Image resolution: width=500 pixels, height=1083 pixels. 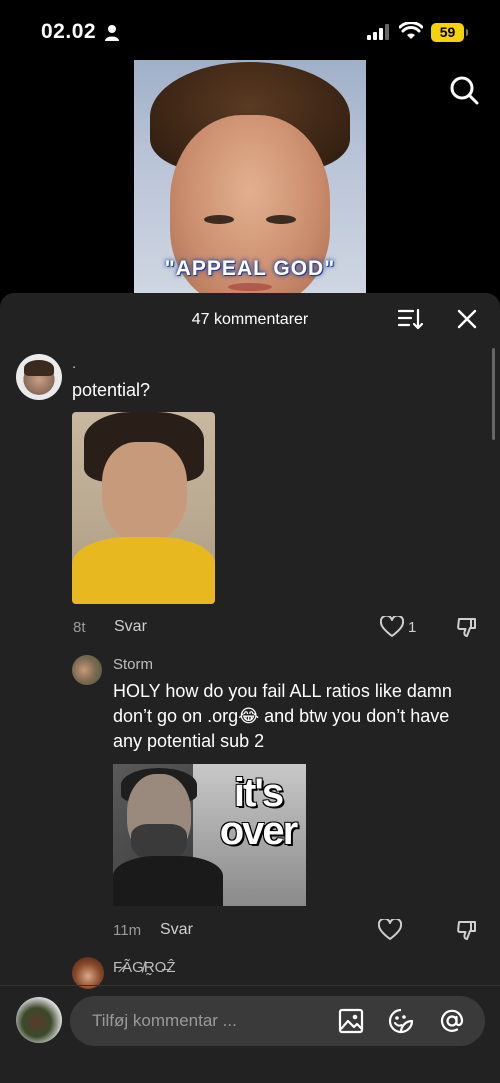 I want to click on search-icon, so click(x=464, y=90).